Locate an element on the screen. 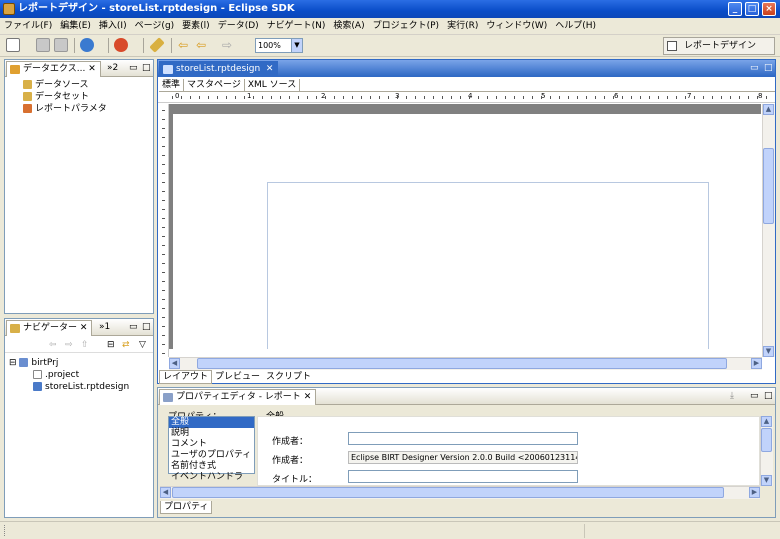 This screenshot has height=539, width=780. up-icon: ⇧ is located at coordinates (85, 345).